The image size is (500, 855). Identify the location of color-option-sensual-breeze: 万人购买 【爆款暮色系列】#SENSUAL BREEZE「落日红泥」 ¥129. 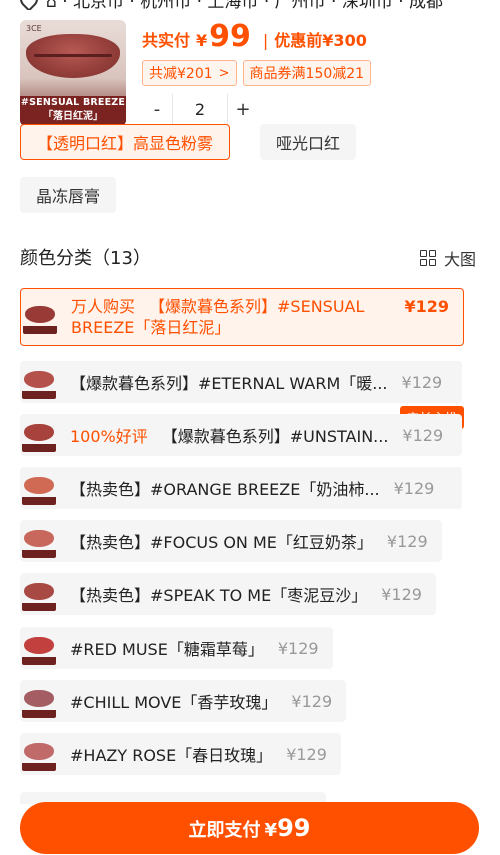
(242, 317).